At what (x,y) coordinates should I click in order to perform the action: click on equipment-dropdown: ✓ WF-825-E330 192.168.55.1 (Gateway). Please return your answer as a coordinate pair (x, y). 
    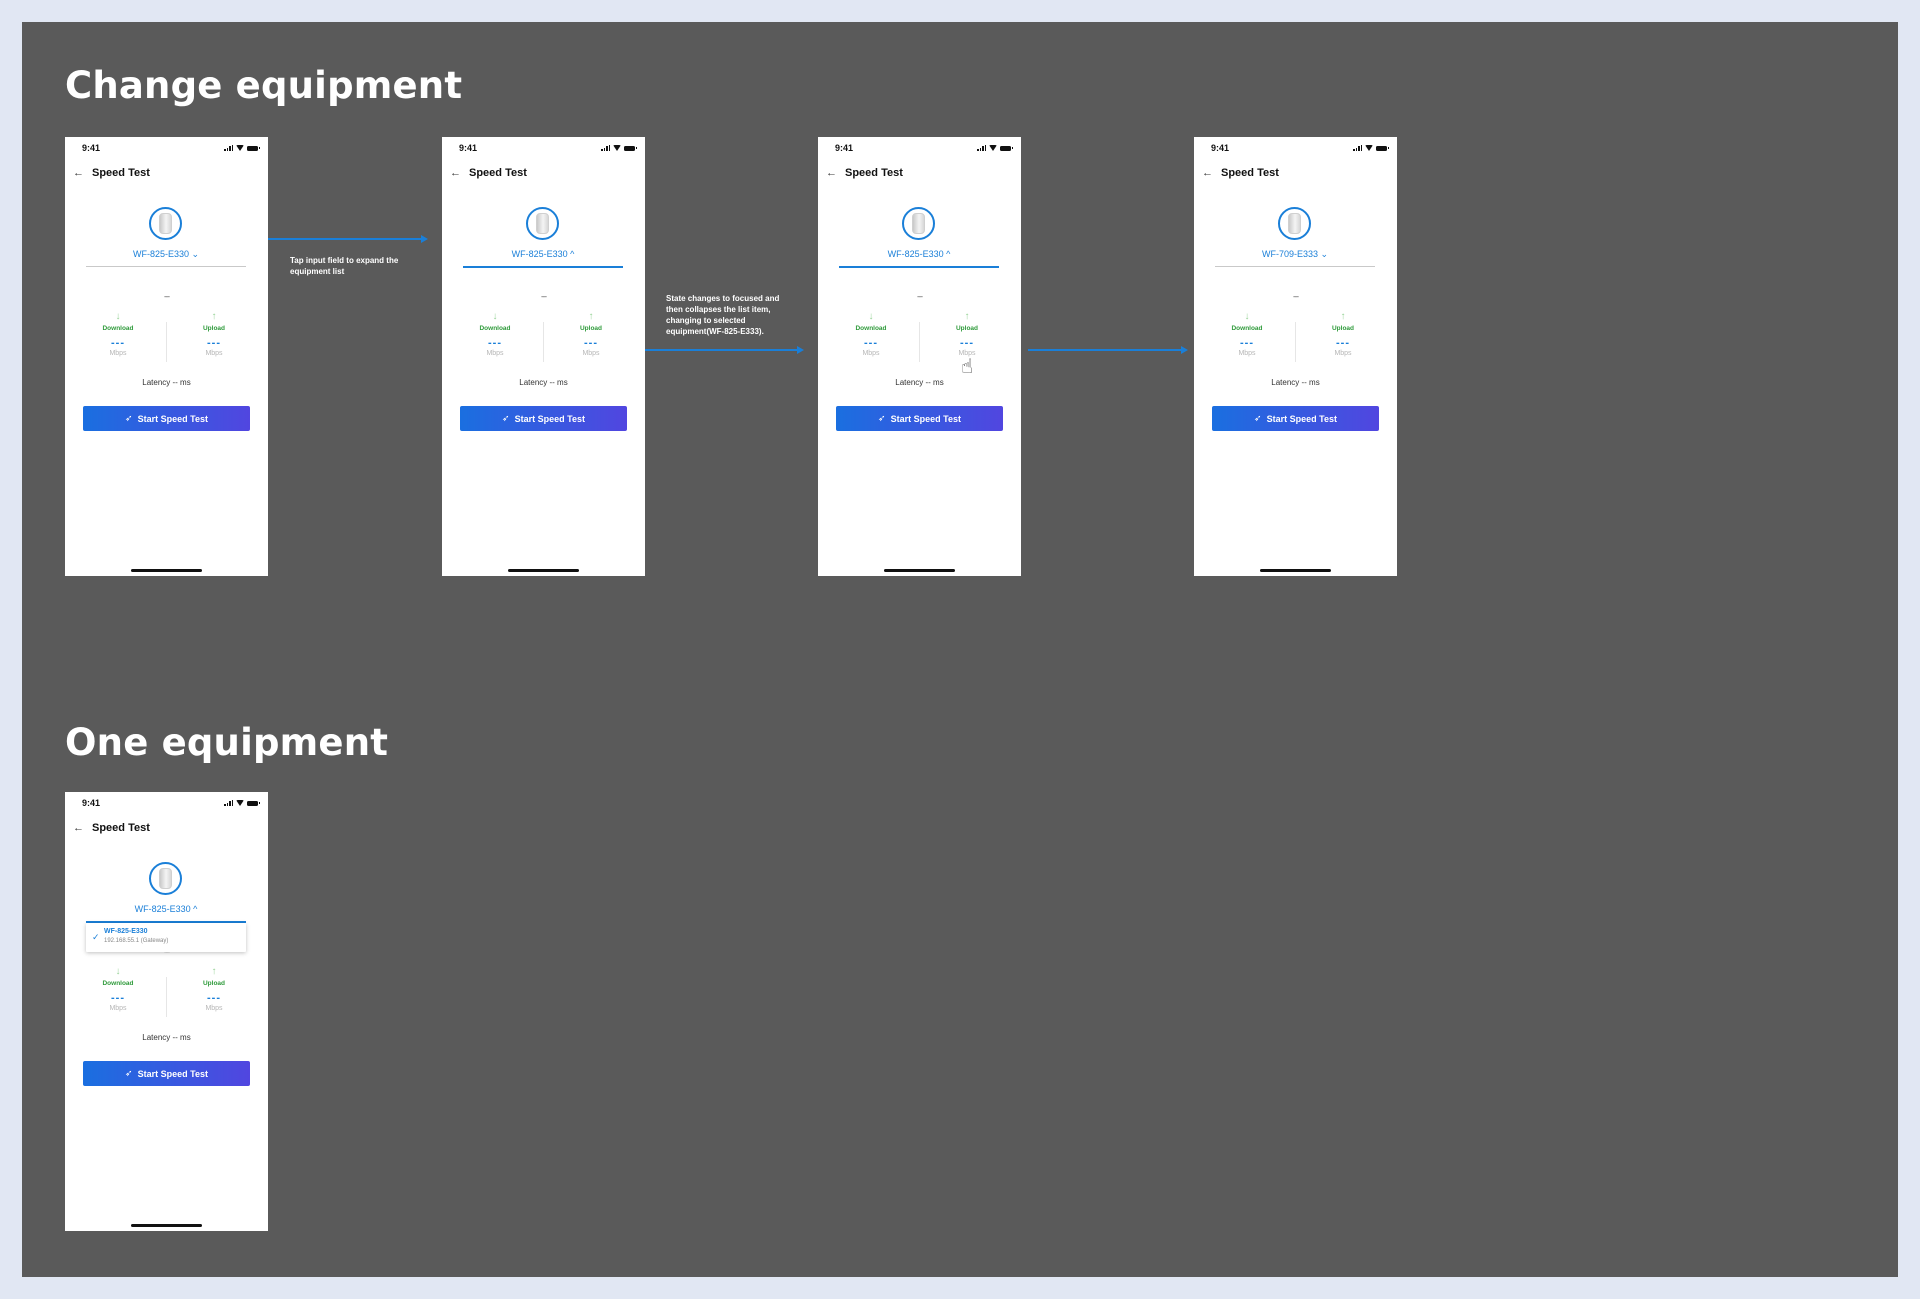
    Looking at the image, I should click on (166, 937).